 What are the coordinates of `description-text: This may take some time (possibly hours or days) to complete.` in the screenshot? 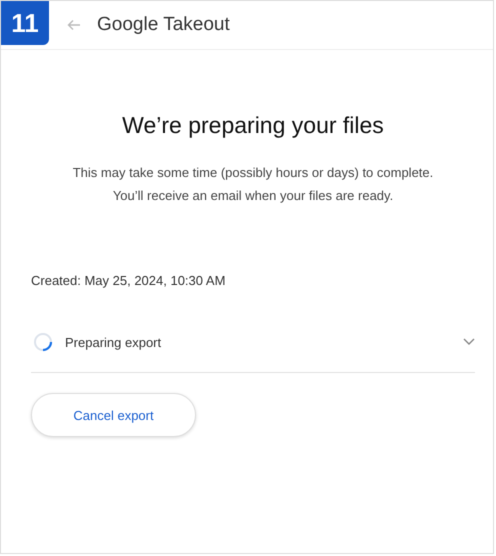 It's located at (253, 172).